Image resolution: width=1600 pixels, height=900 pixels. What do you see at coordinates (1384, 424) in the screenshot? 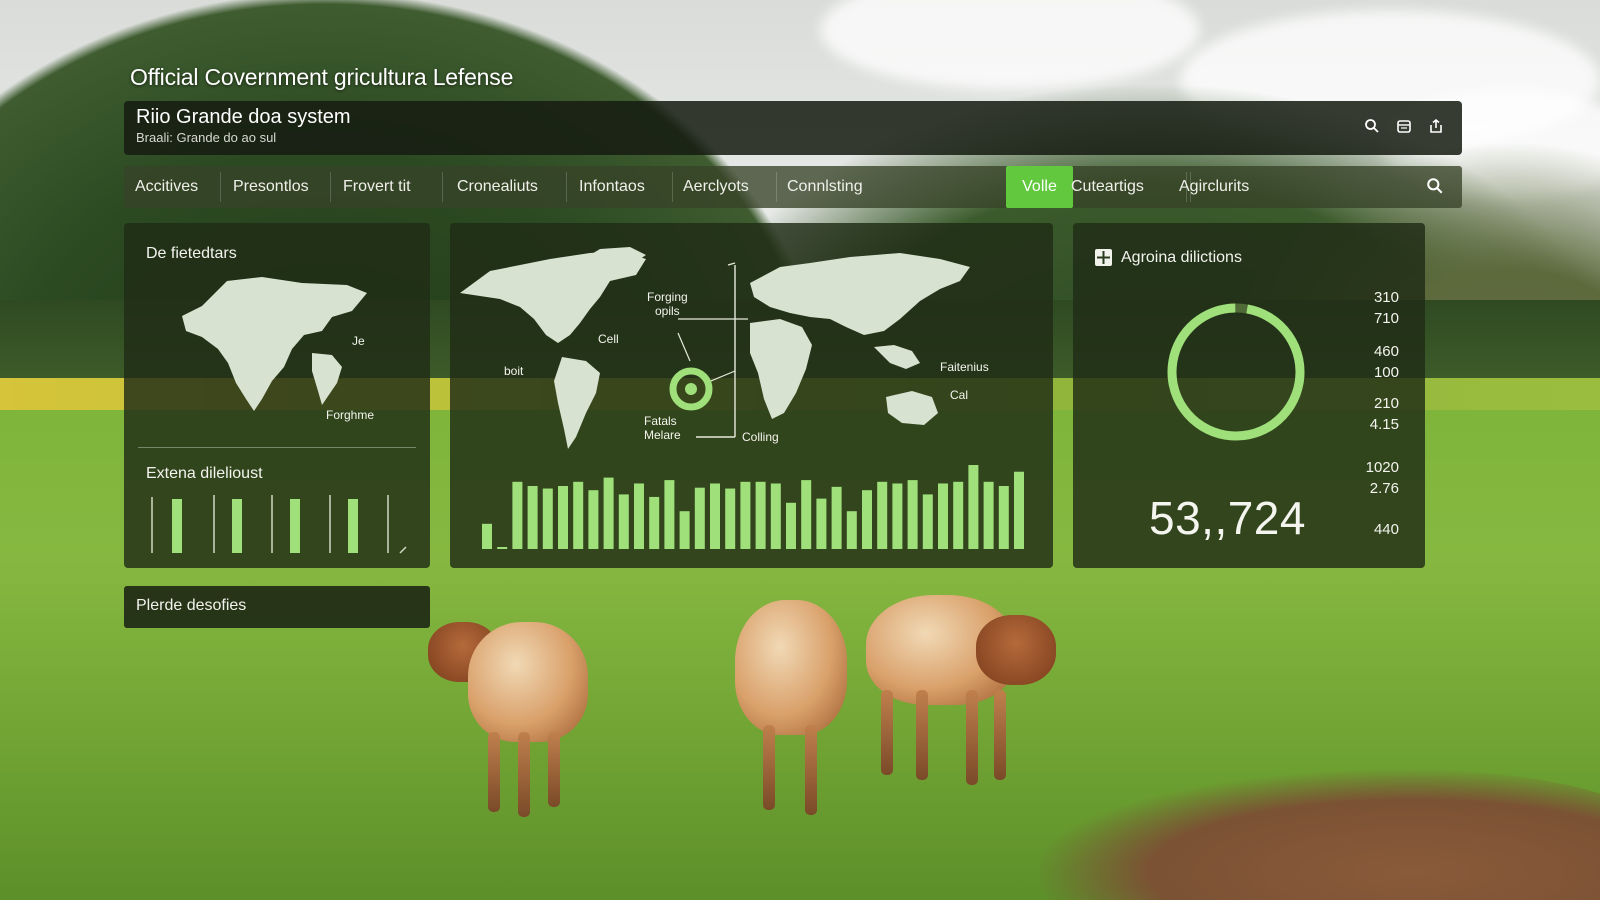
I see `legend-value: 4.15` at bounding box center [1384, 424].